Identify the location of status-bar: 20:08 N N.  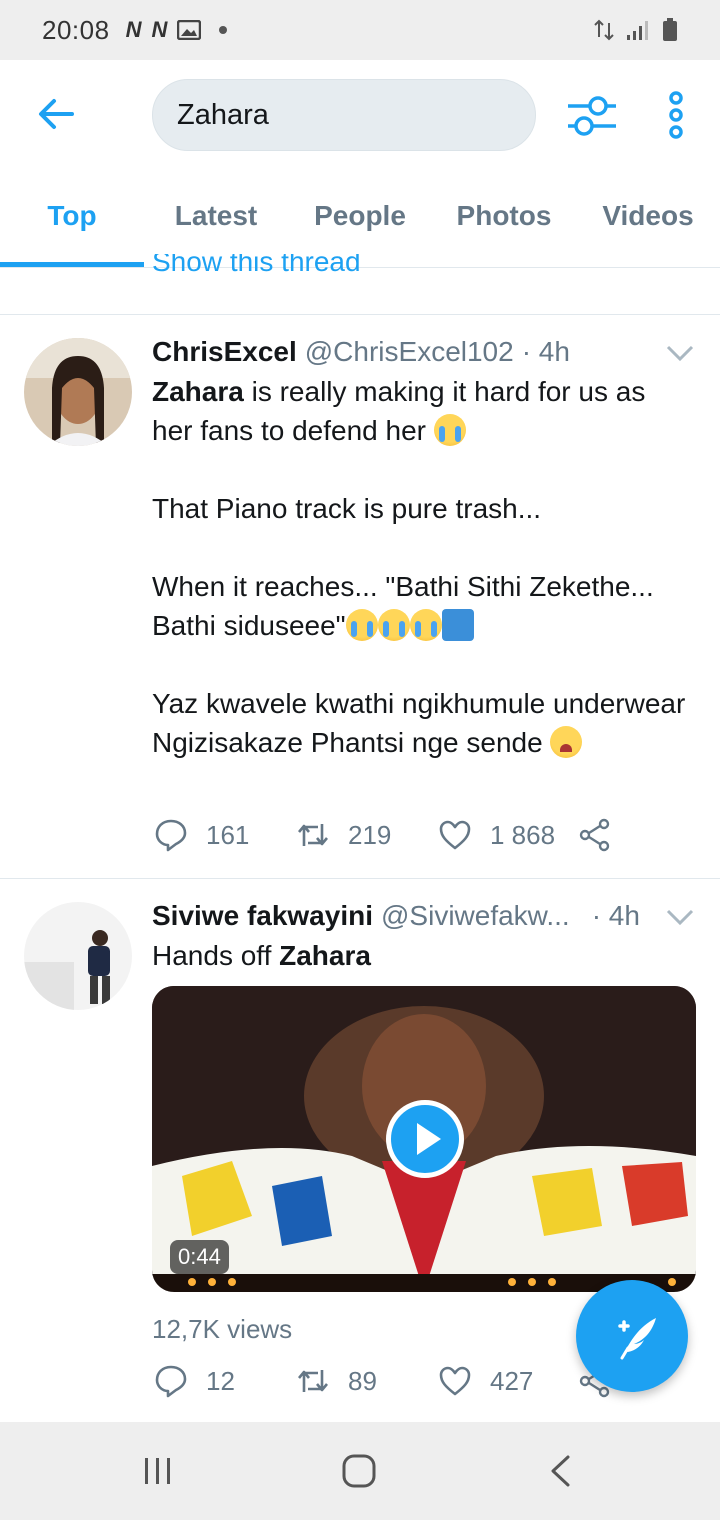
(360, 30).